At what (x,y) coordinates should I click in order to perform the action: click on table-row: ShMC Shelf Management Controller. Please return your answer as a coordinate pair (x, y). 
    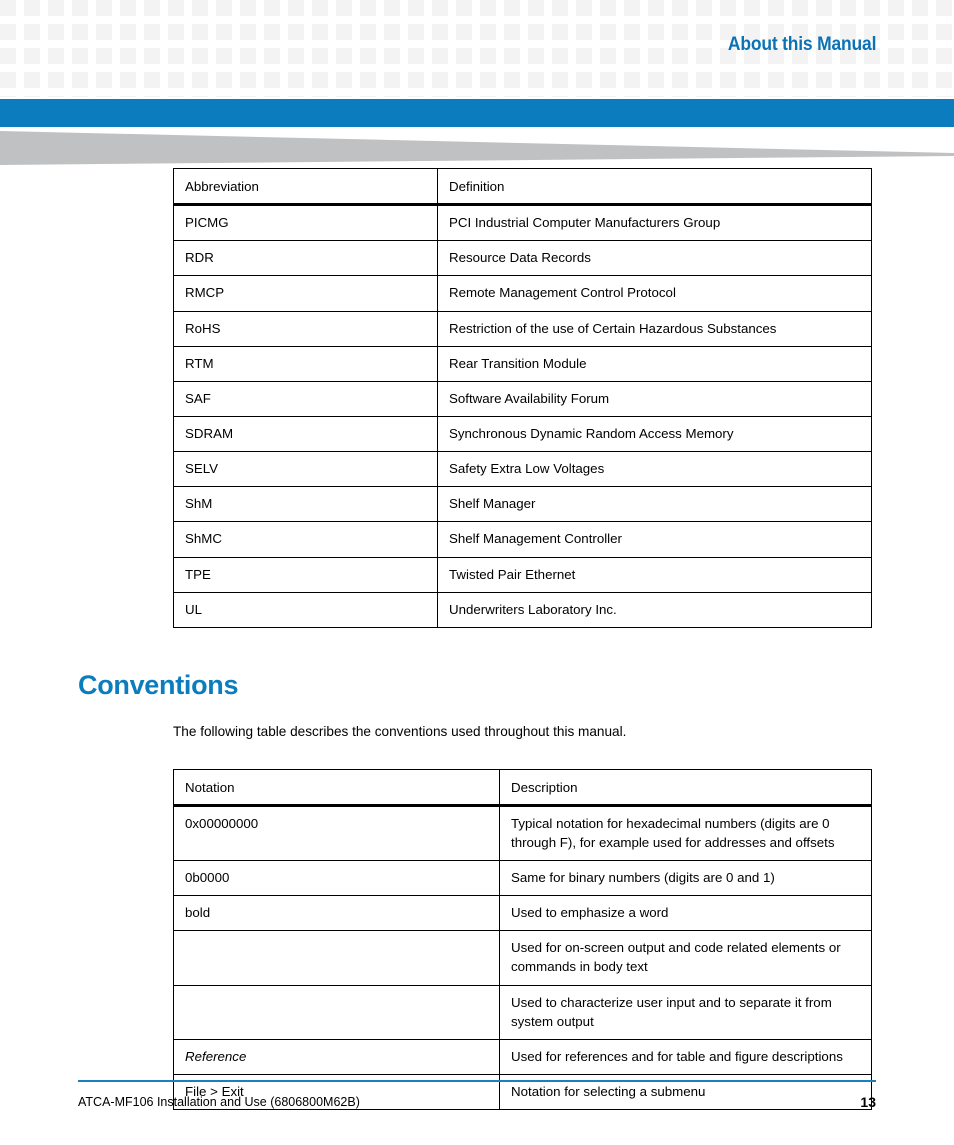
    Looking at the image, I should click on (522, 539).